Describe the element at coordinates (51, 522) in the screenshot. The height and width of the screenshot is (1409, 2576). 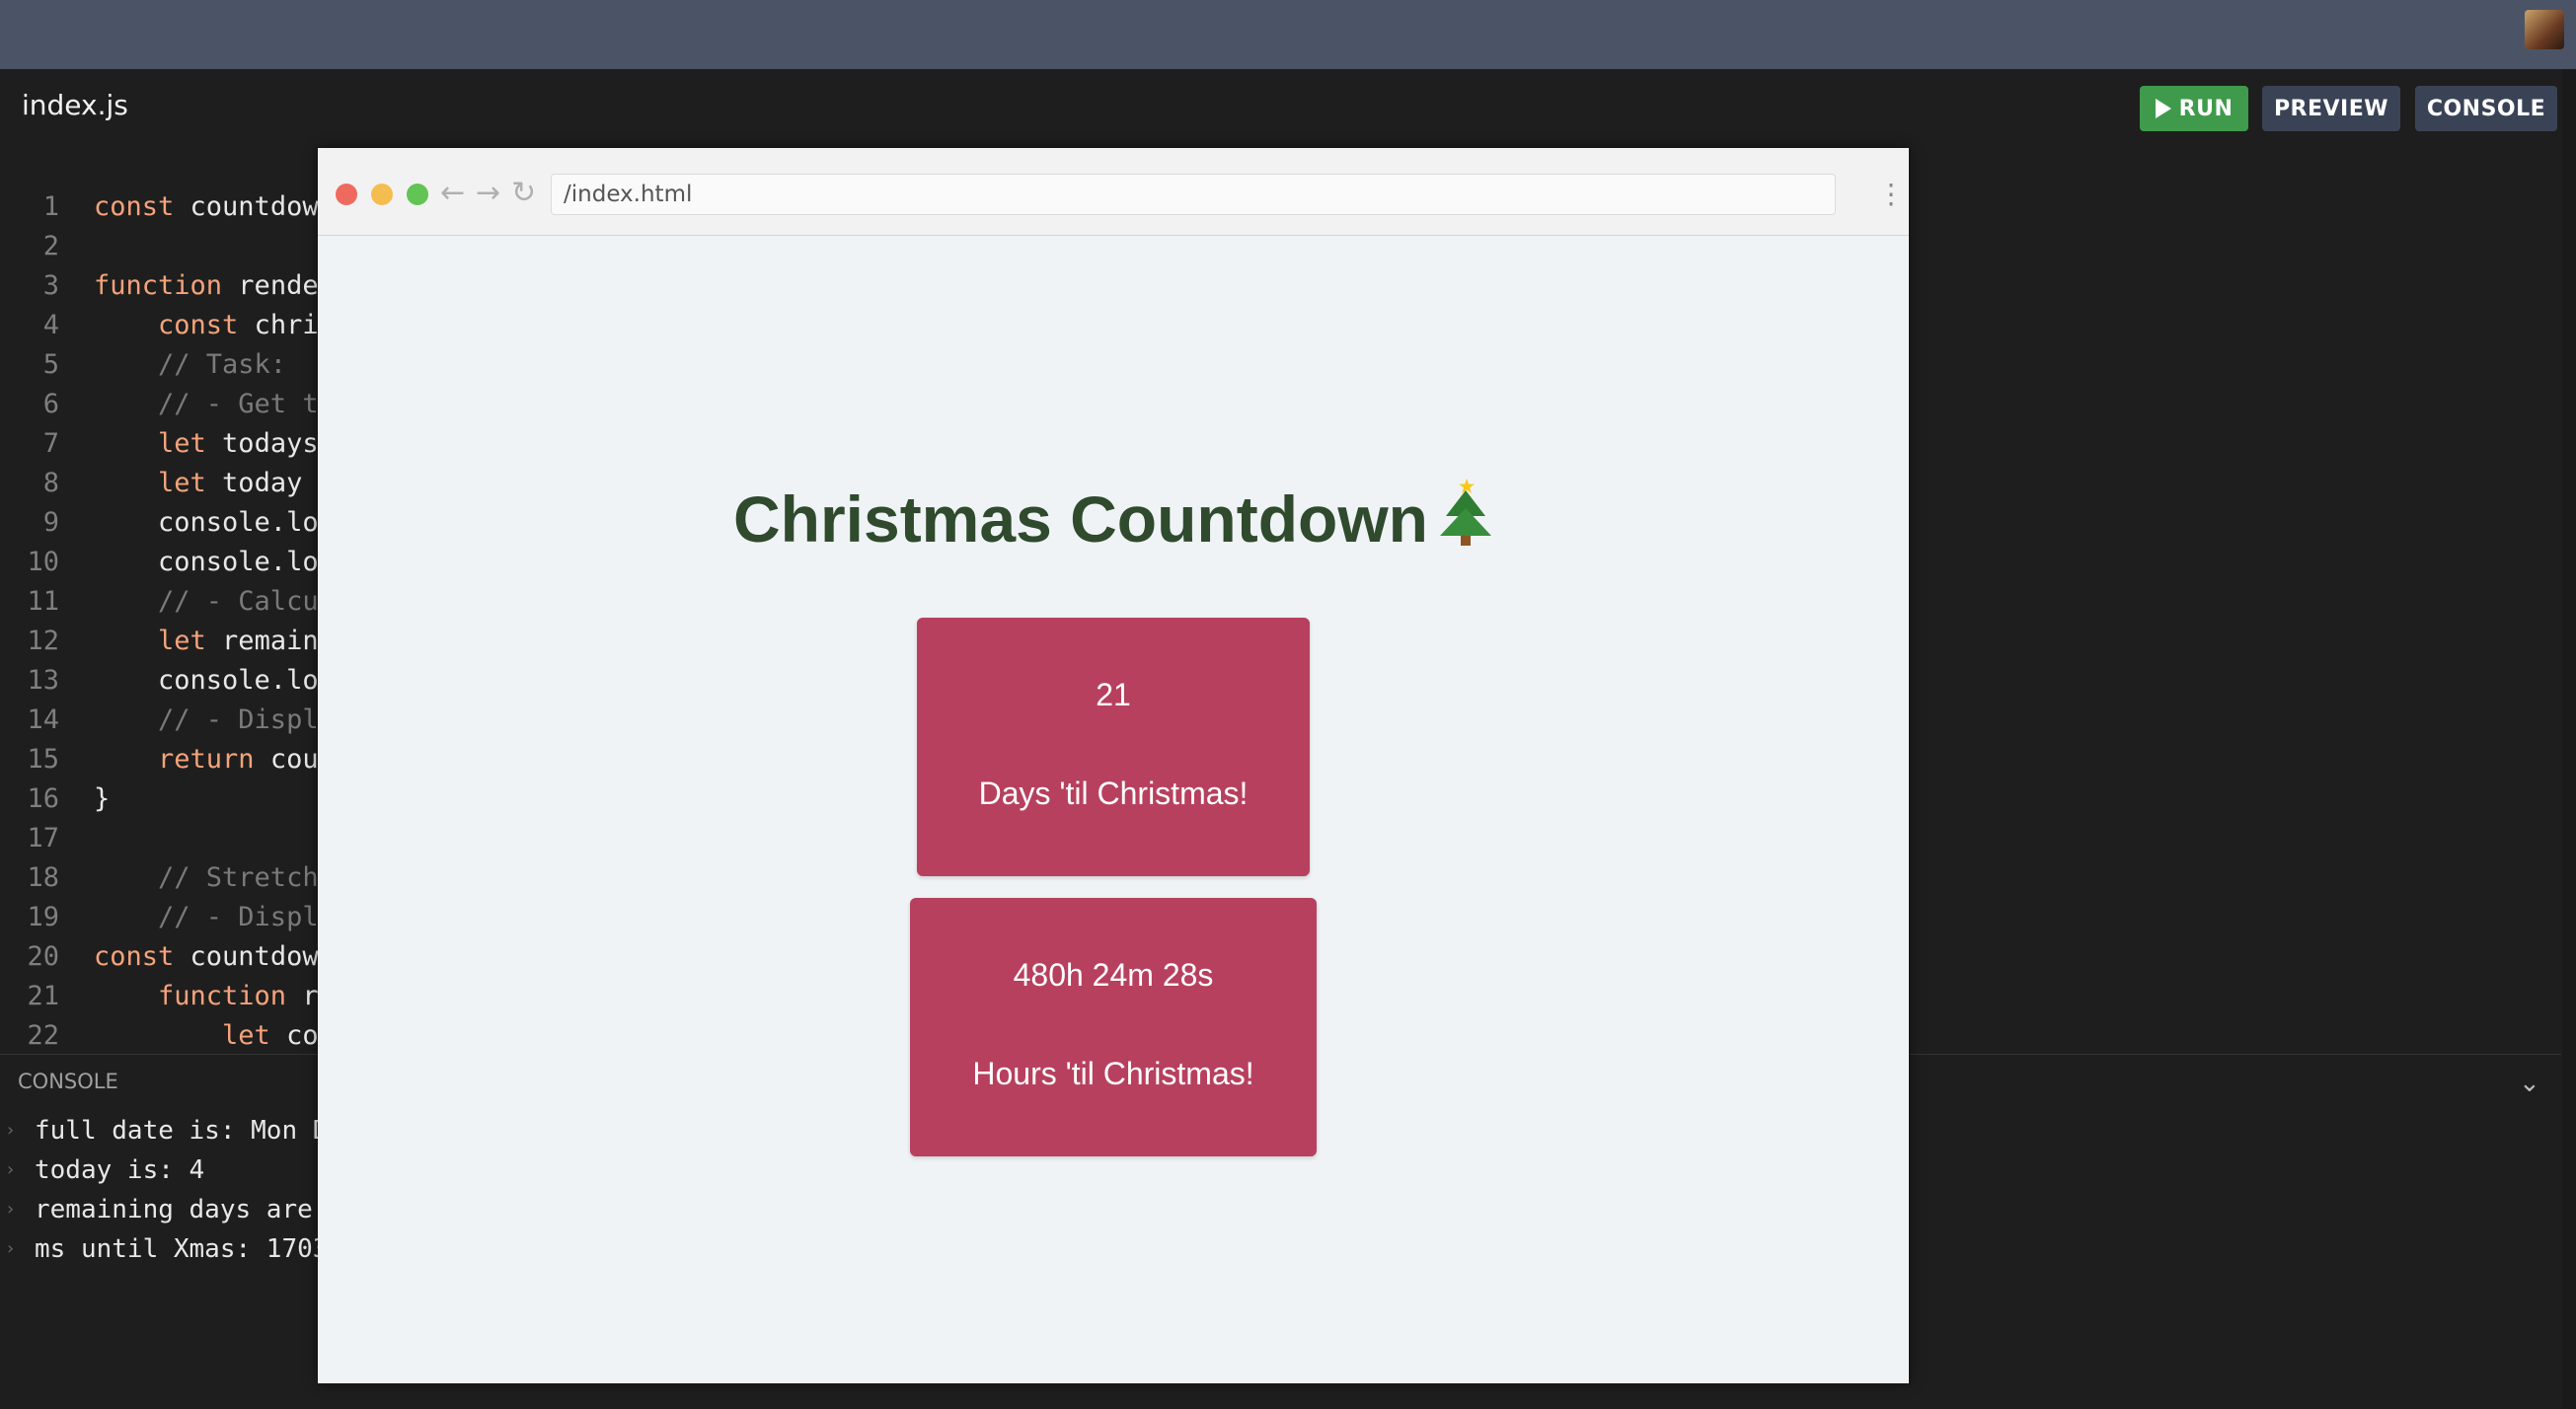
I see `line-number: 9` at that location.